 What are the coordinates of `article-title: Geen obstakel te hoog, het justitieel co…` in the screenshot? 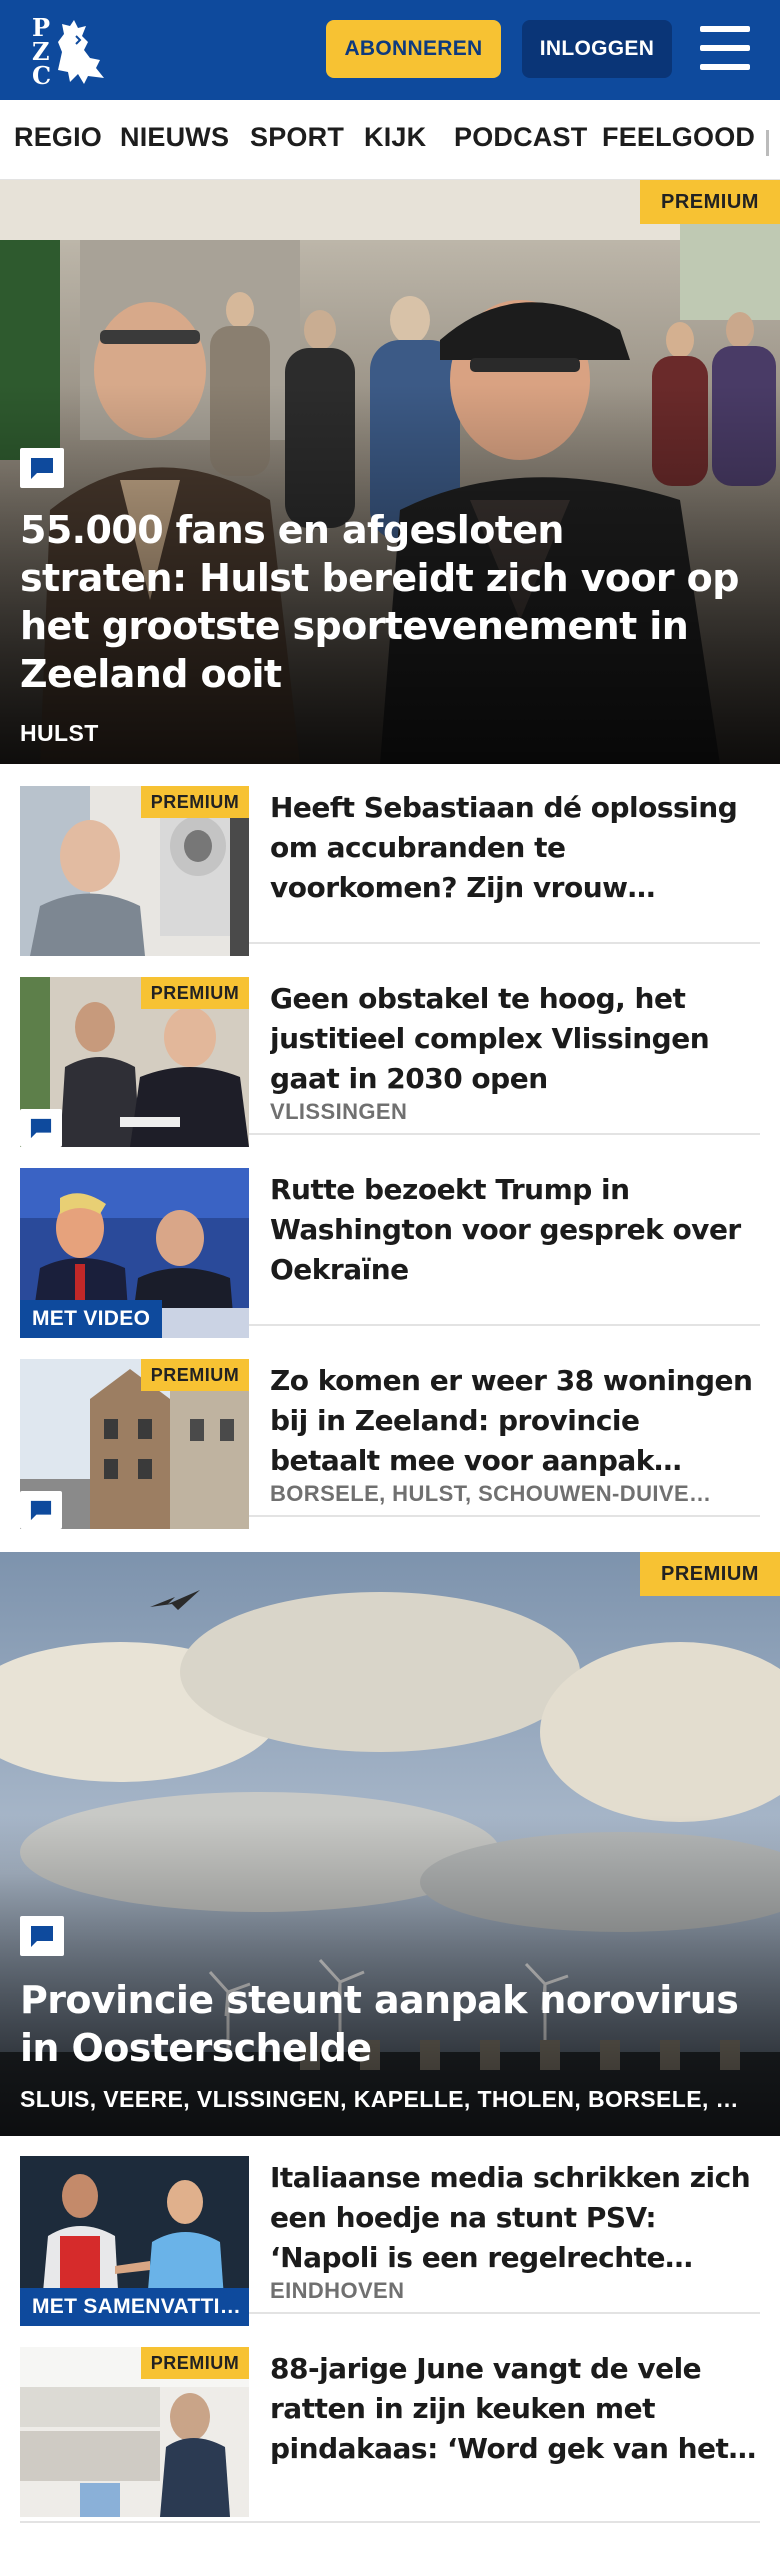 It's located at (513, 1039).